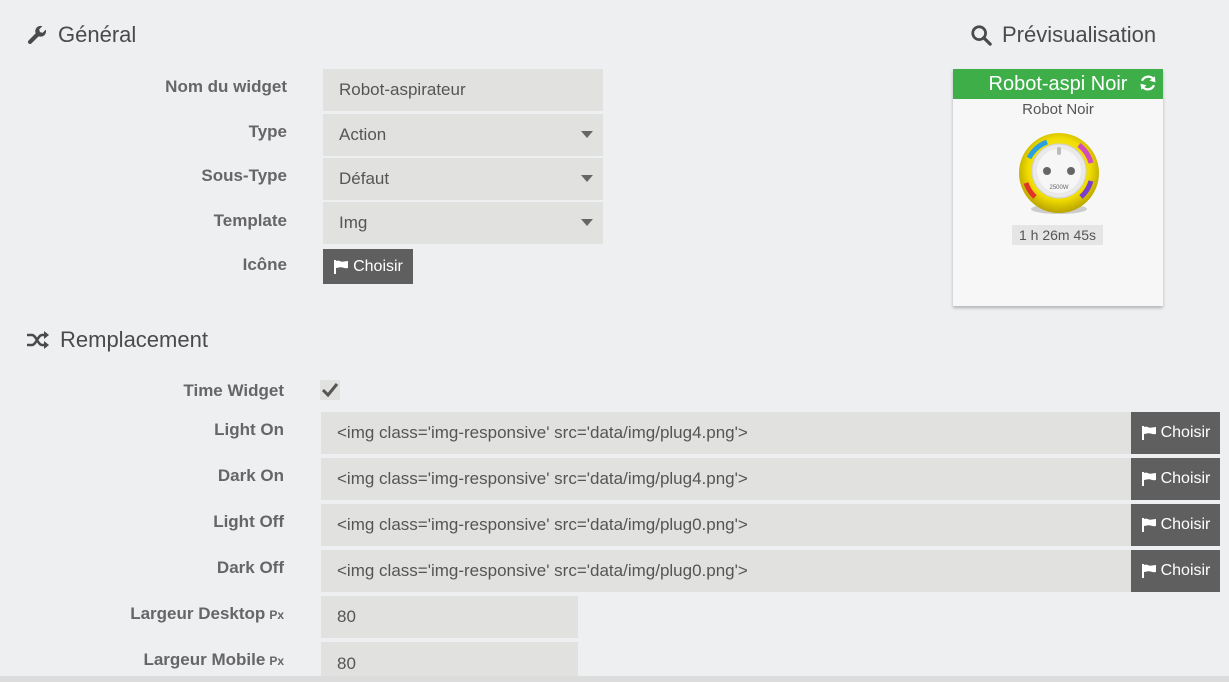 This screenshot has height=682, width=1229. Describe the element at coordinates (463, 179) in the screenshot. I see `subtype-select: Défaut` at that location.